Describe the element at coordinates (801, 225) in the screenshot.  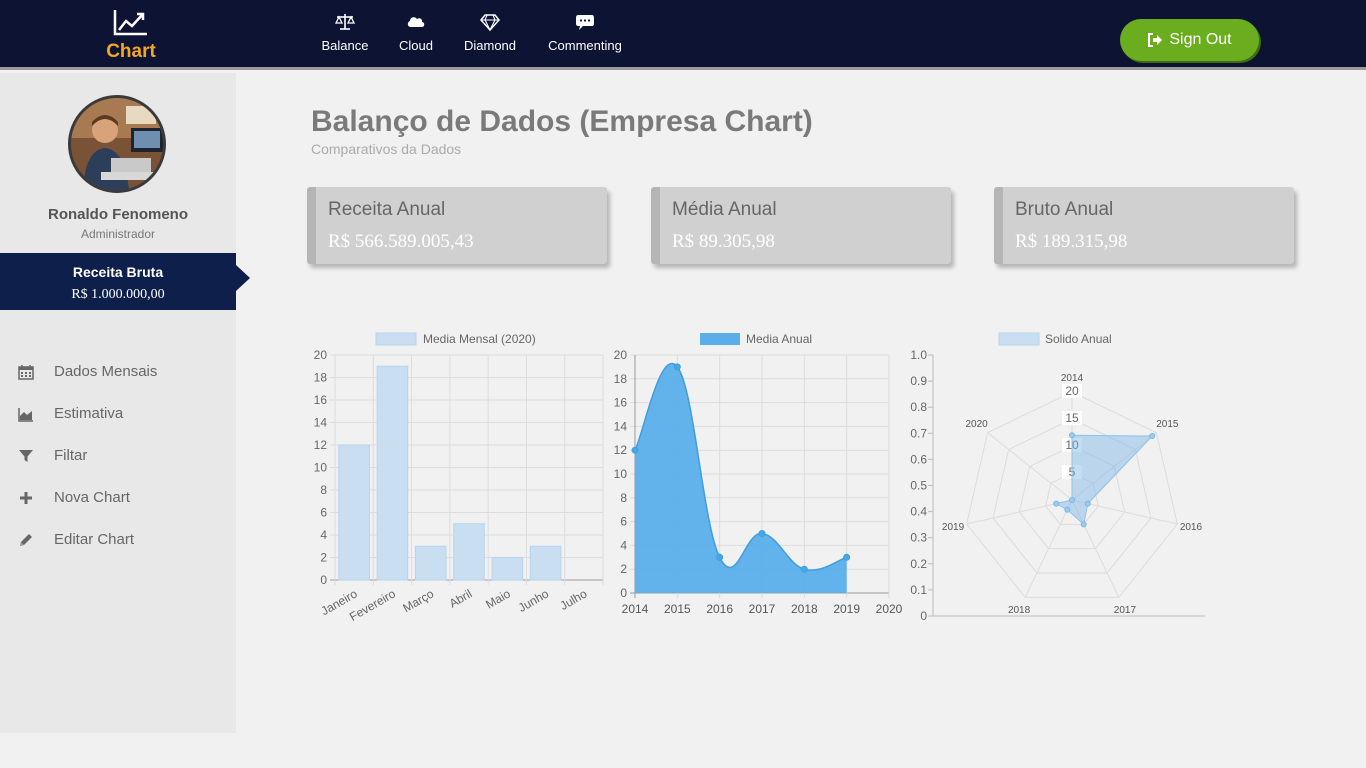
I see `card-media-anual: Média Anual R$ 89.305,98` at that location.